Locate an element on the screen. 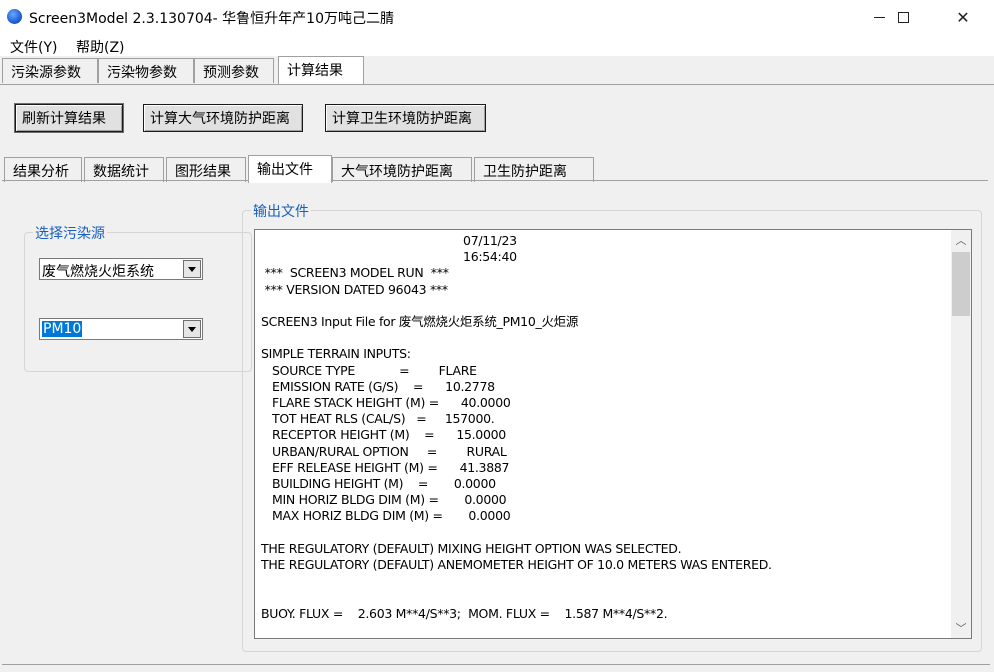 The height and width of the screenshot is (672, 994). scroll-up-icon: ︿ is located at coordinates (961, 240).